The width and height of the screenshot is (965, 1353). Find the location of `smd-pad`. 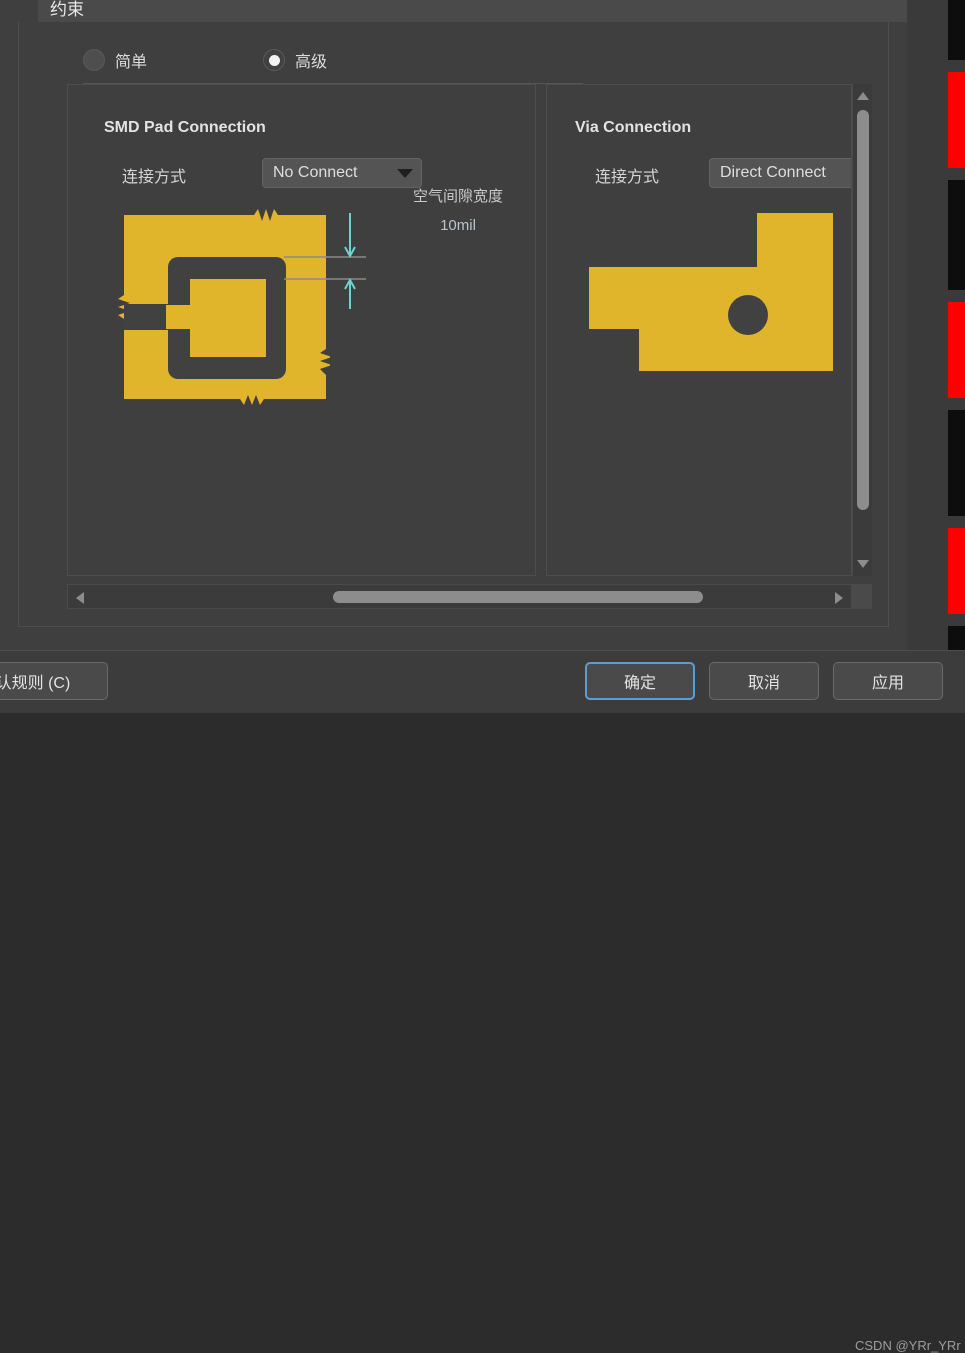

smd-pad is located at coordinates (228, 318).